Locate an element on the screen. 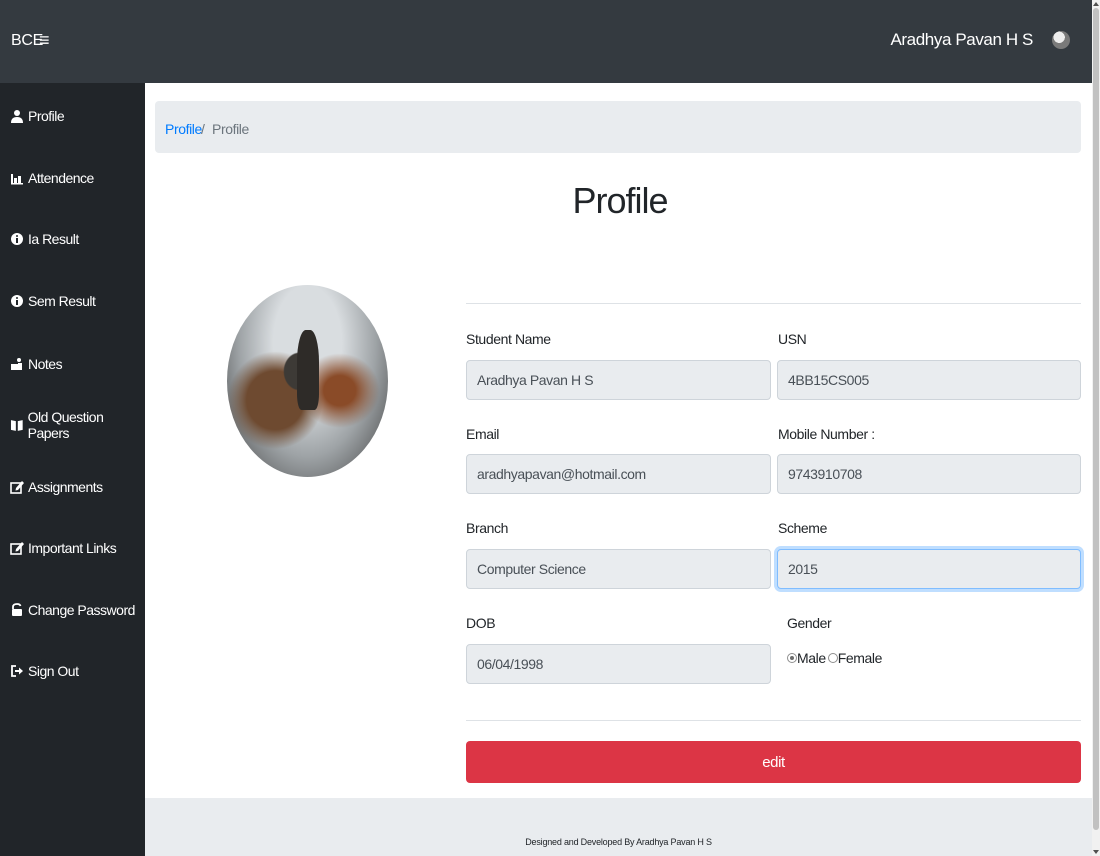  gender-label: Gender is located at coordinates (809, 623).